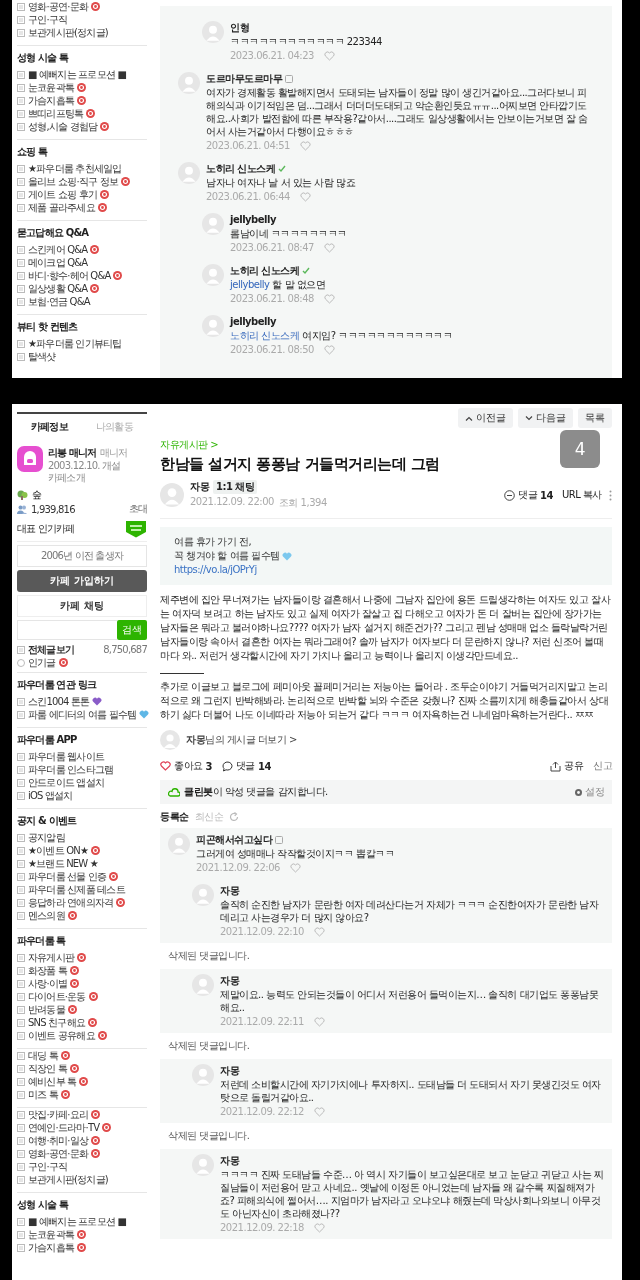  What do you see at coordinates (82, 850) in the screenshot?
I see `sidebar-item: ★이벤트 ON★` at bounding box center [82, 850].